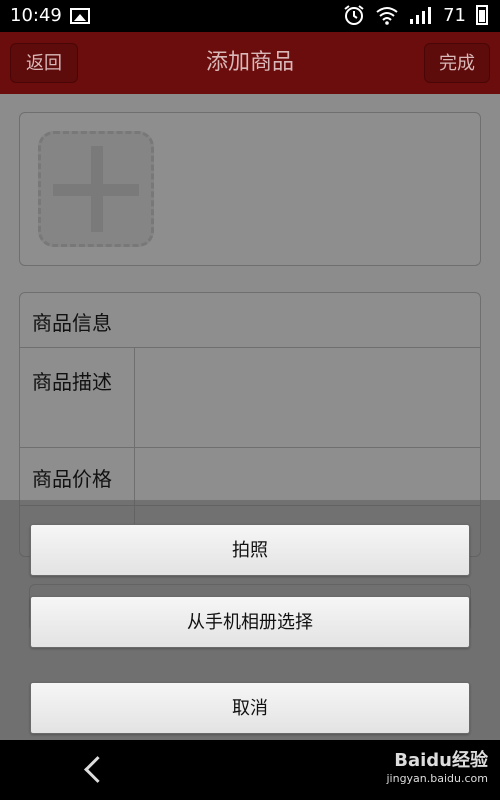 The height and width of the screenshot is (800, 500). What do you see at coordinates (250, 320) in the screenshot?
I see `info-header-row: 商品信息` at bounding box center [250, 320].